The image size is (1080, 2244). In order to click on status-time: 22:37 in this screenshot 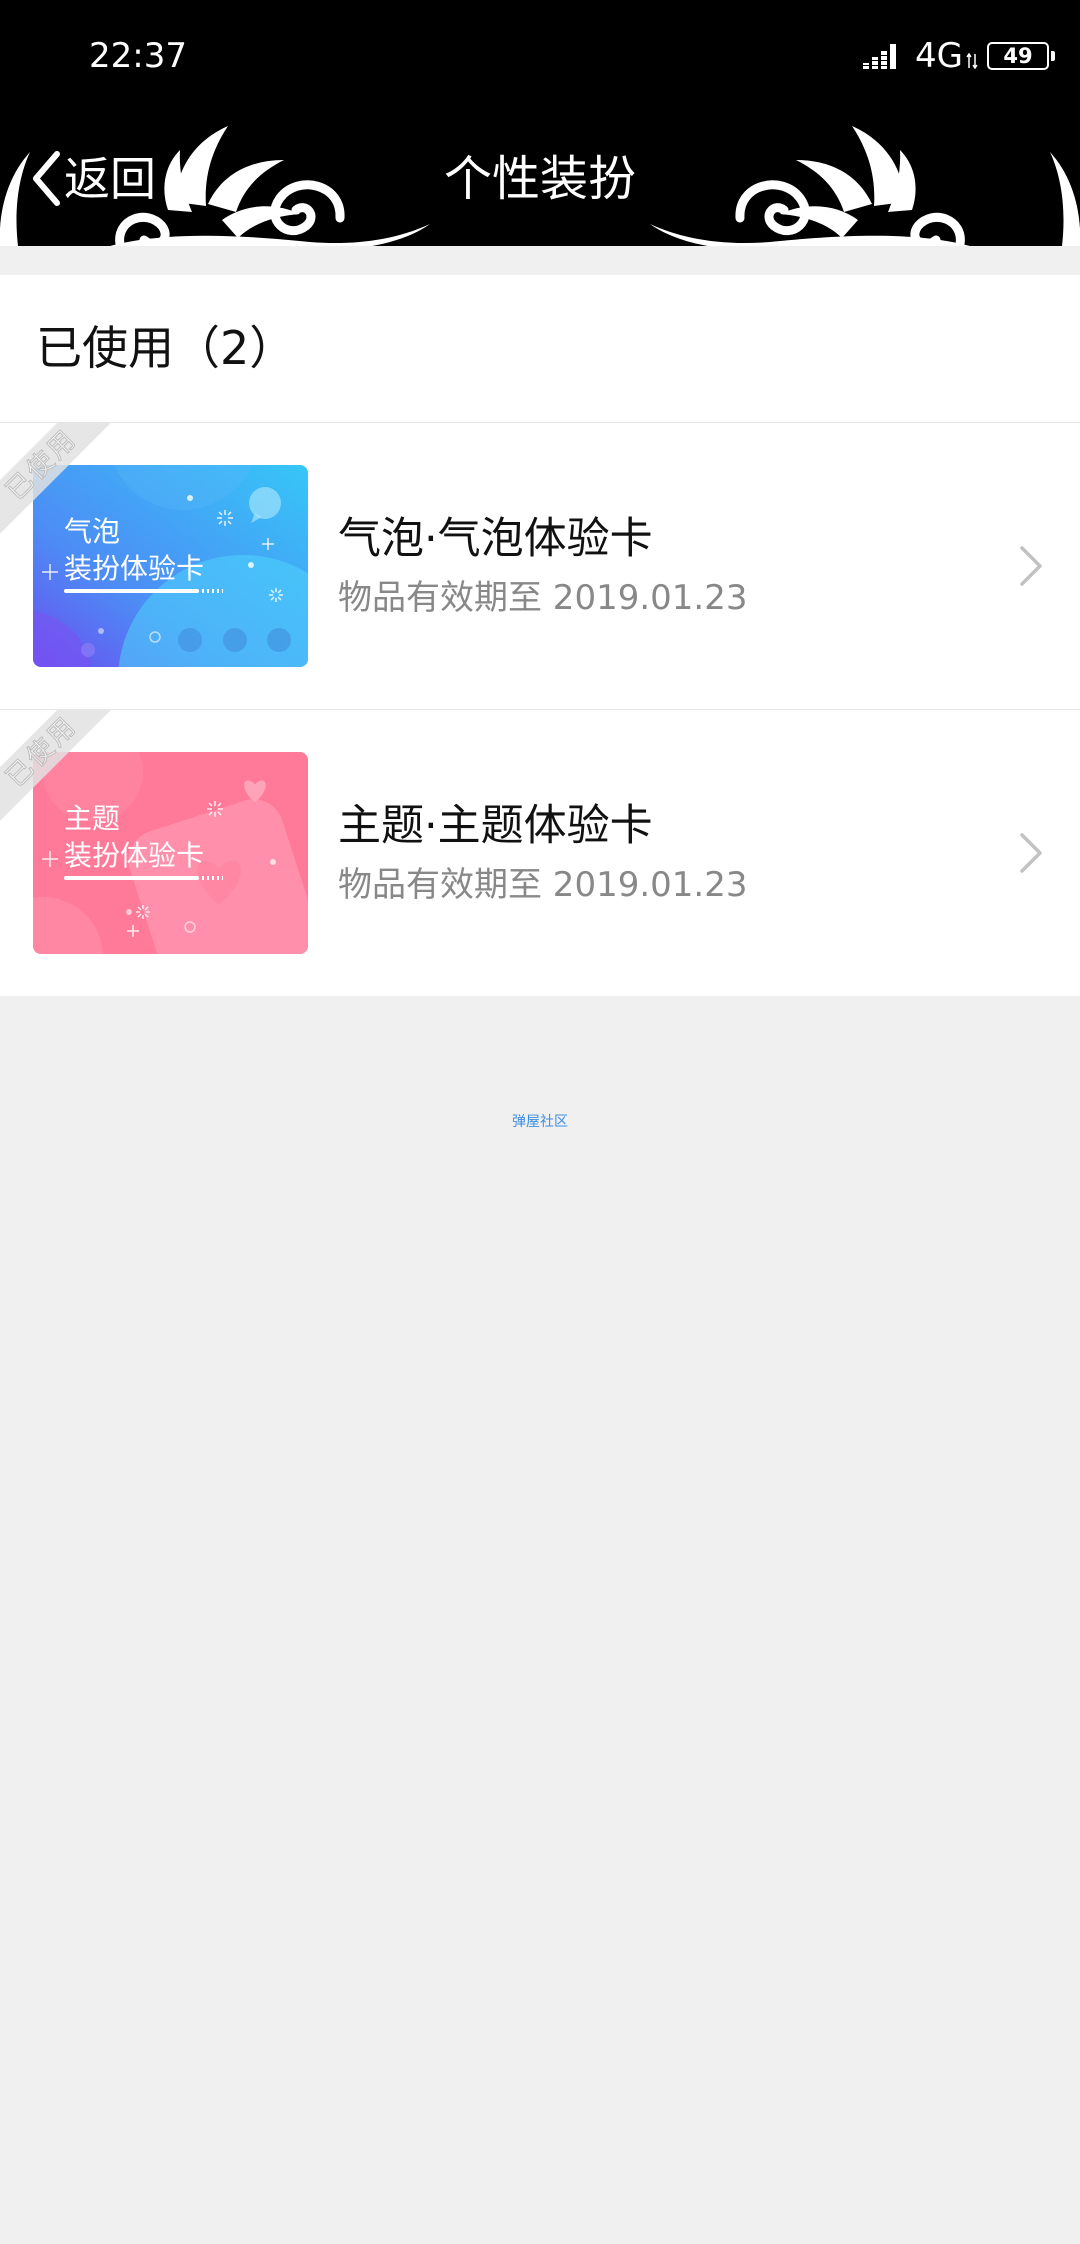, I will do `click(138, 56)`.